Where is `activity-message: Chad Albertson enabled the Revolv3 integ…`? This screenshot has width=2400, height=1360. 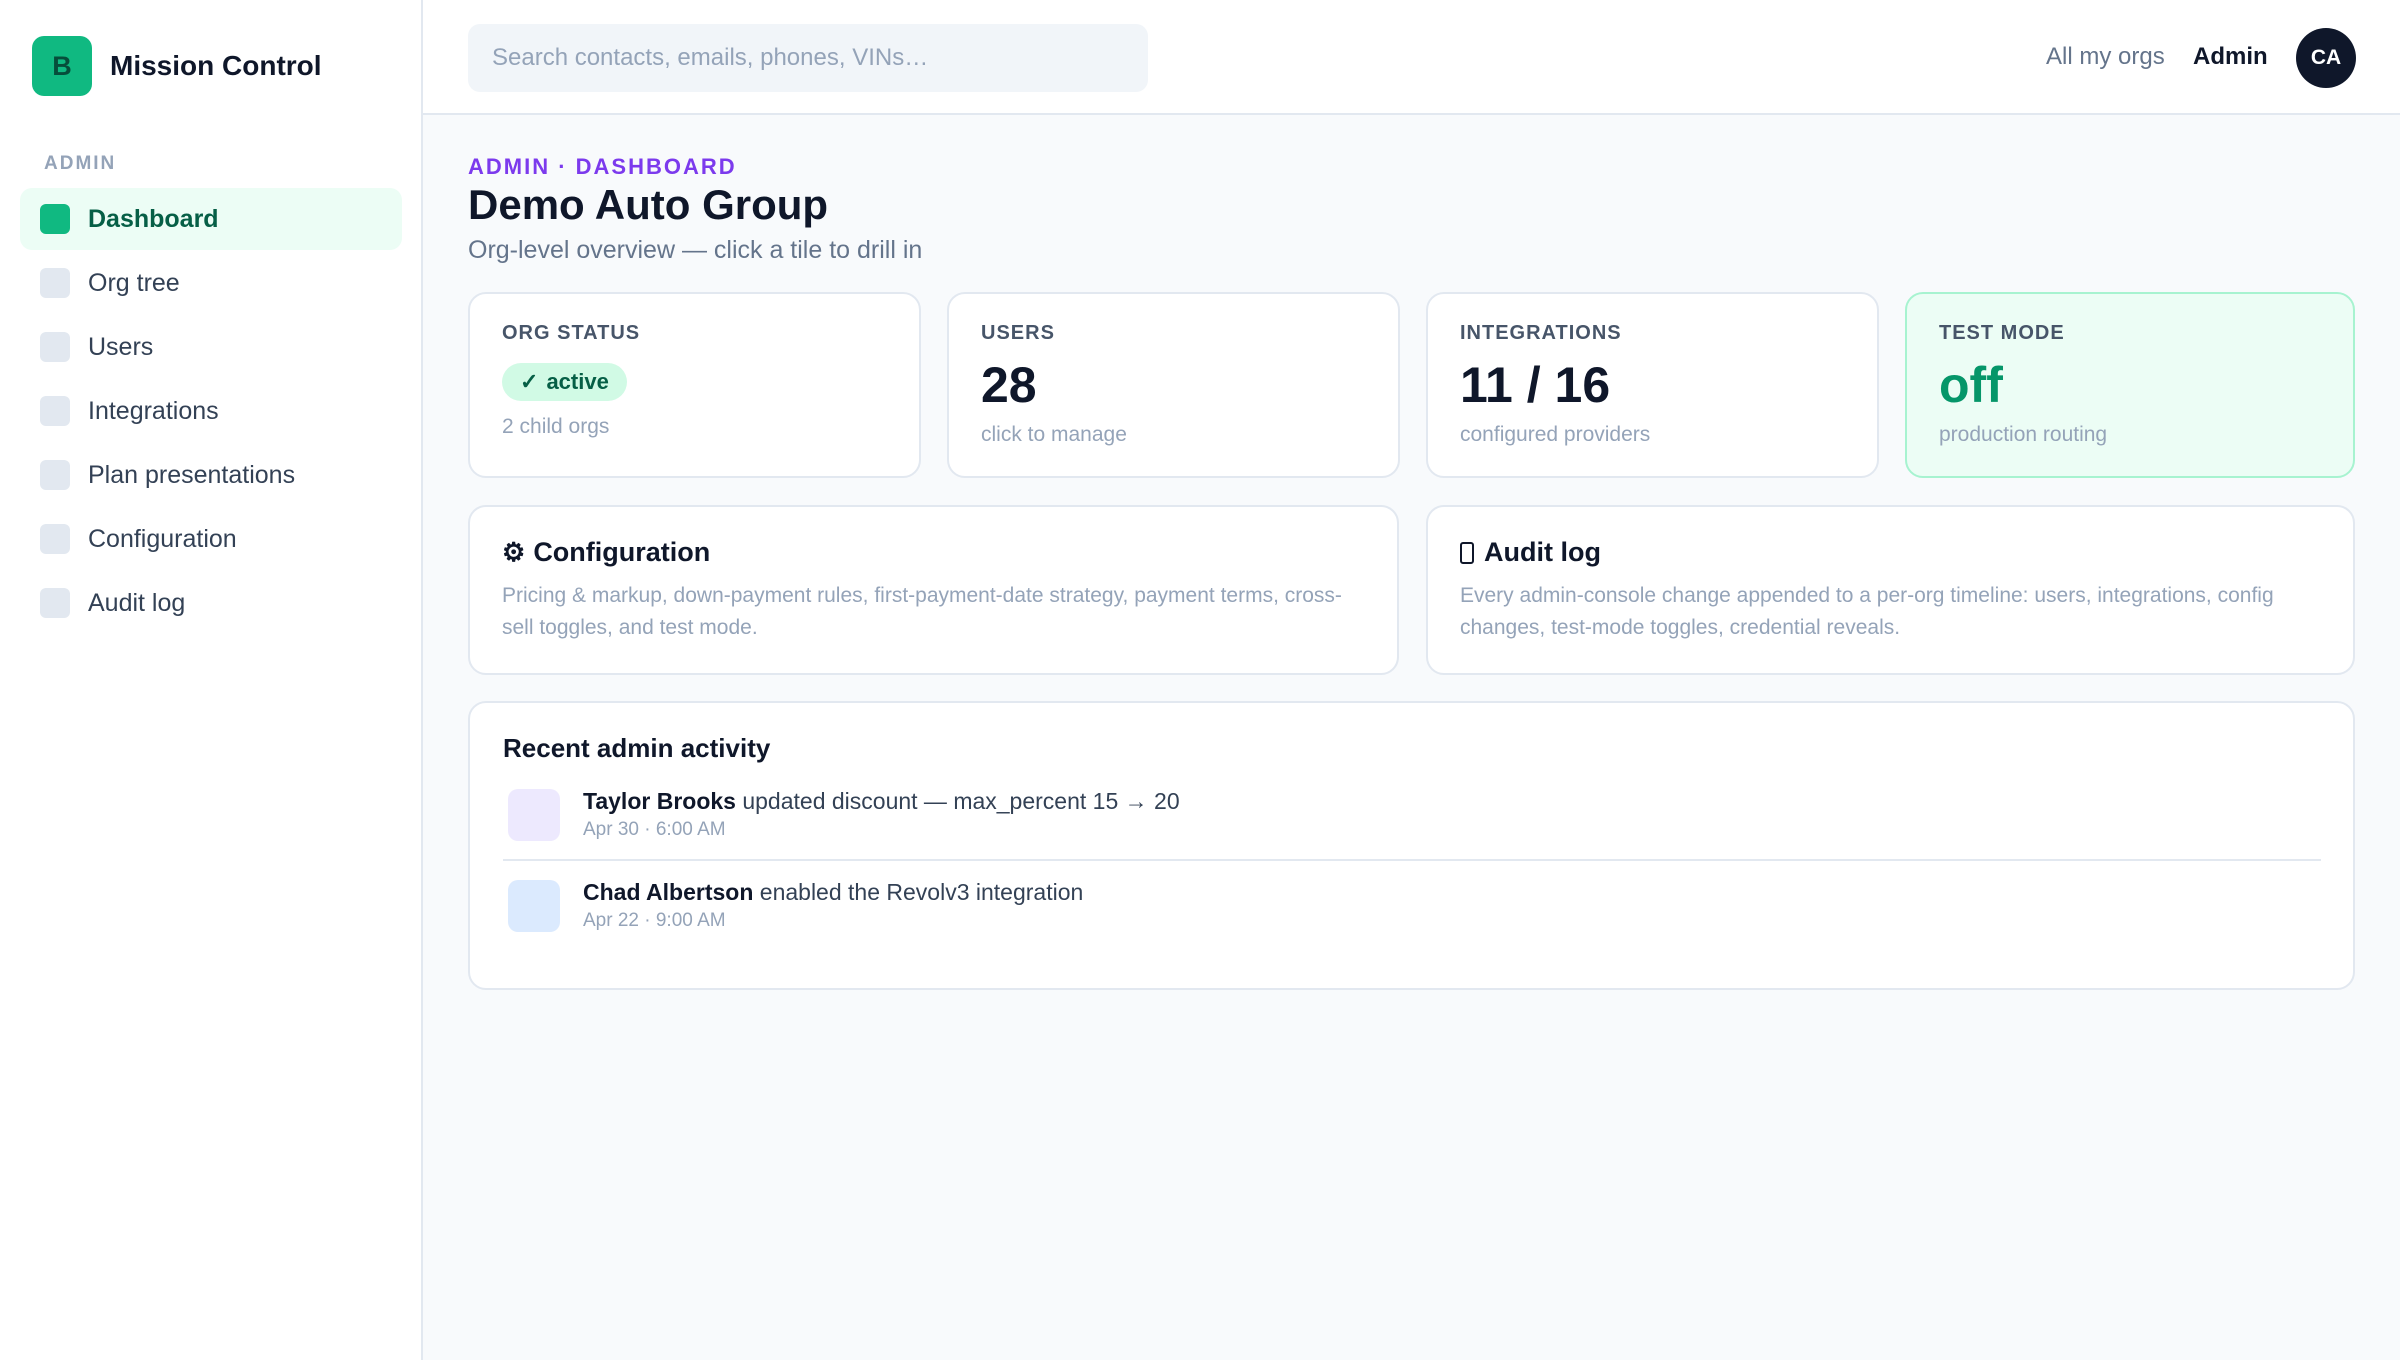
activity-message: Chad Albertson enabled the Revolv3 integ… is located at coordinates (833, 892).